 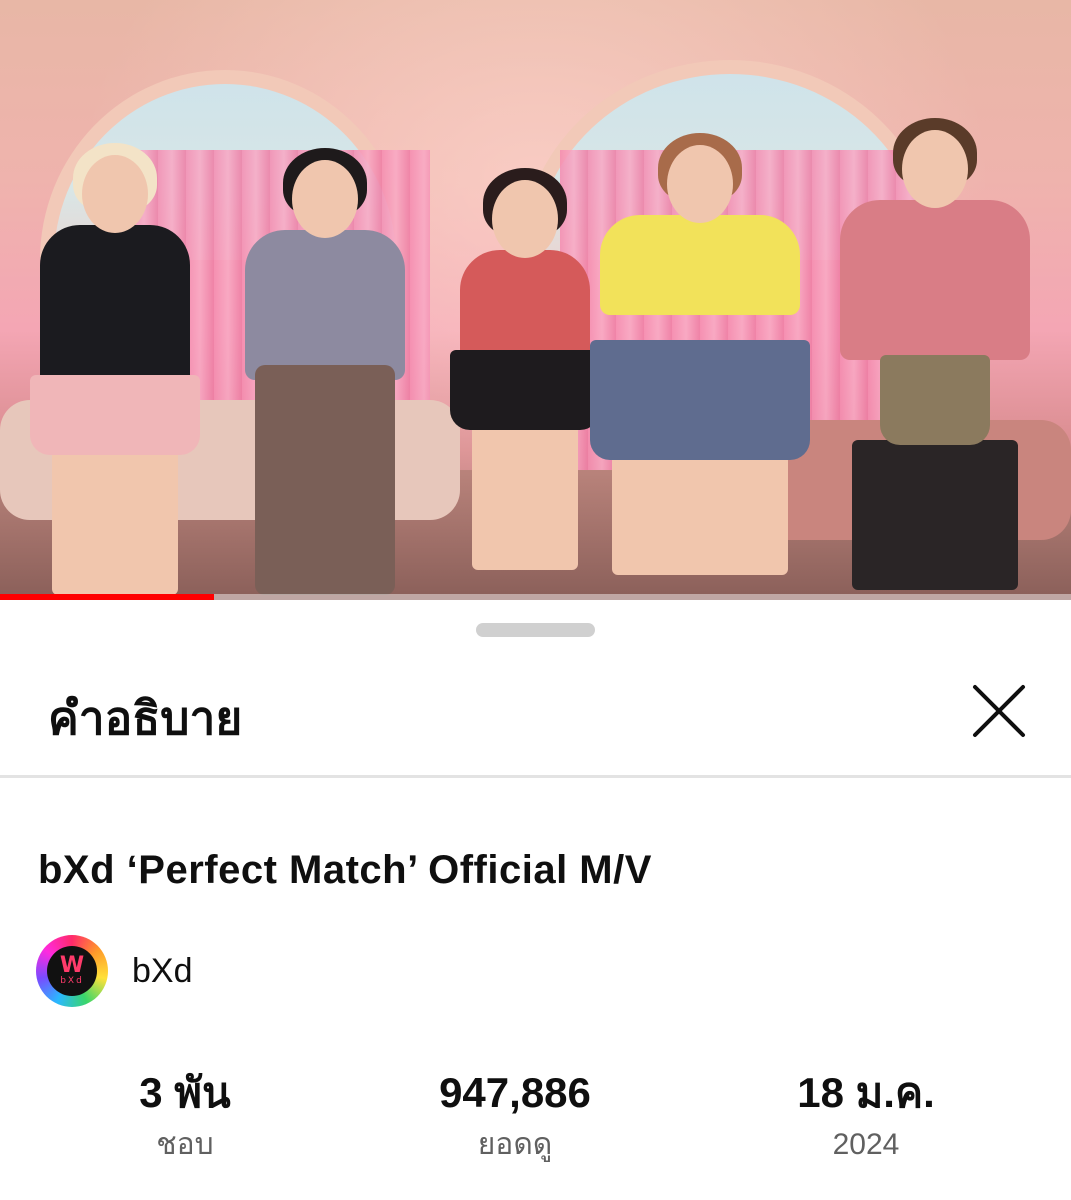 What do you see at coordinates (866, 1144) in the screenshot?
I see `publish-year: 2024` at bounding box center [866, 1144].